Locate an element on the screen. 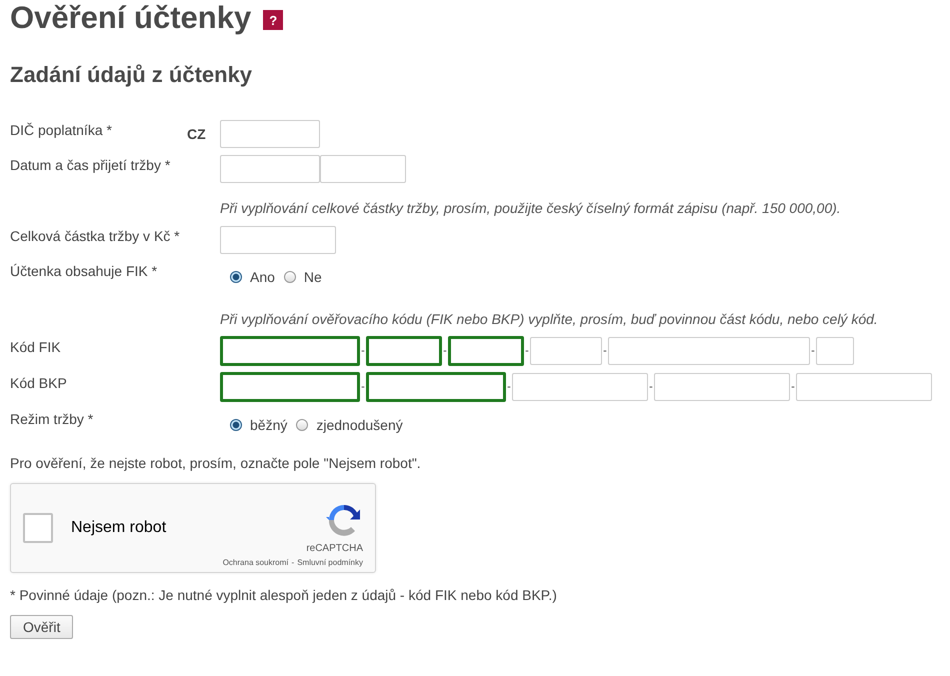 The width and height of the screenshot is (950, 676). date-field is located at coordinates (270, 168).